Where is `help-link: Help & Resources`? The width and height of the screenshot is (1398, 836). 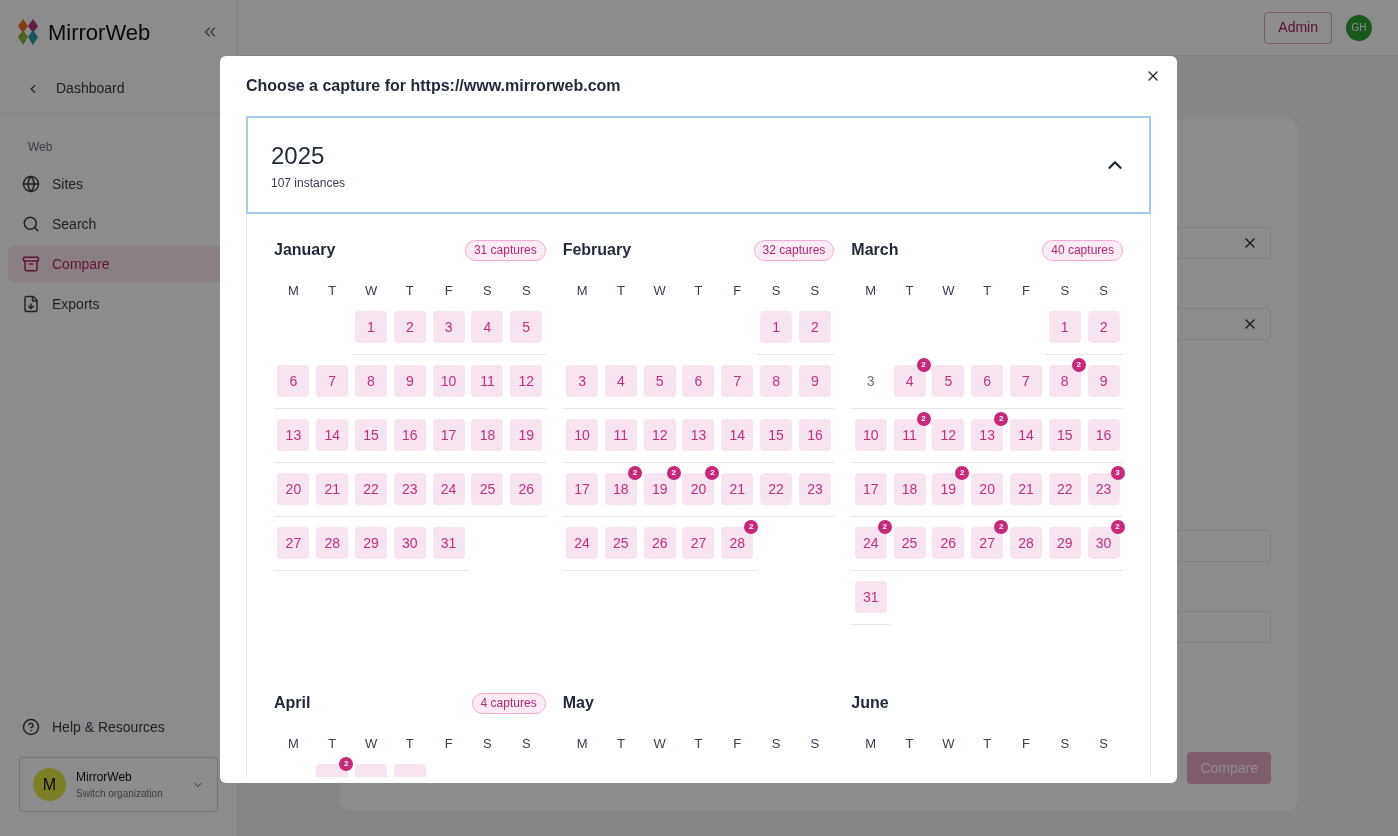 help-link: Help & Resources is located at coordinates (118, 727).